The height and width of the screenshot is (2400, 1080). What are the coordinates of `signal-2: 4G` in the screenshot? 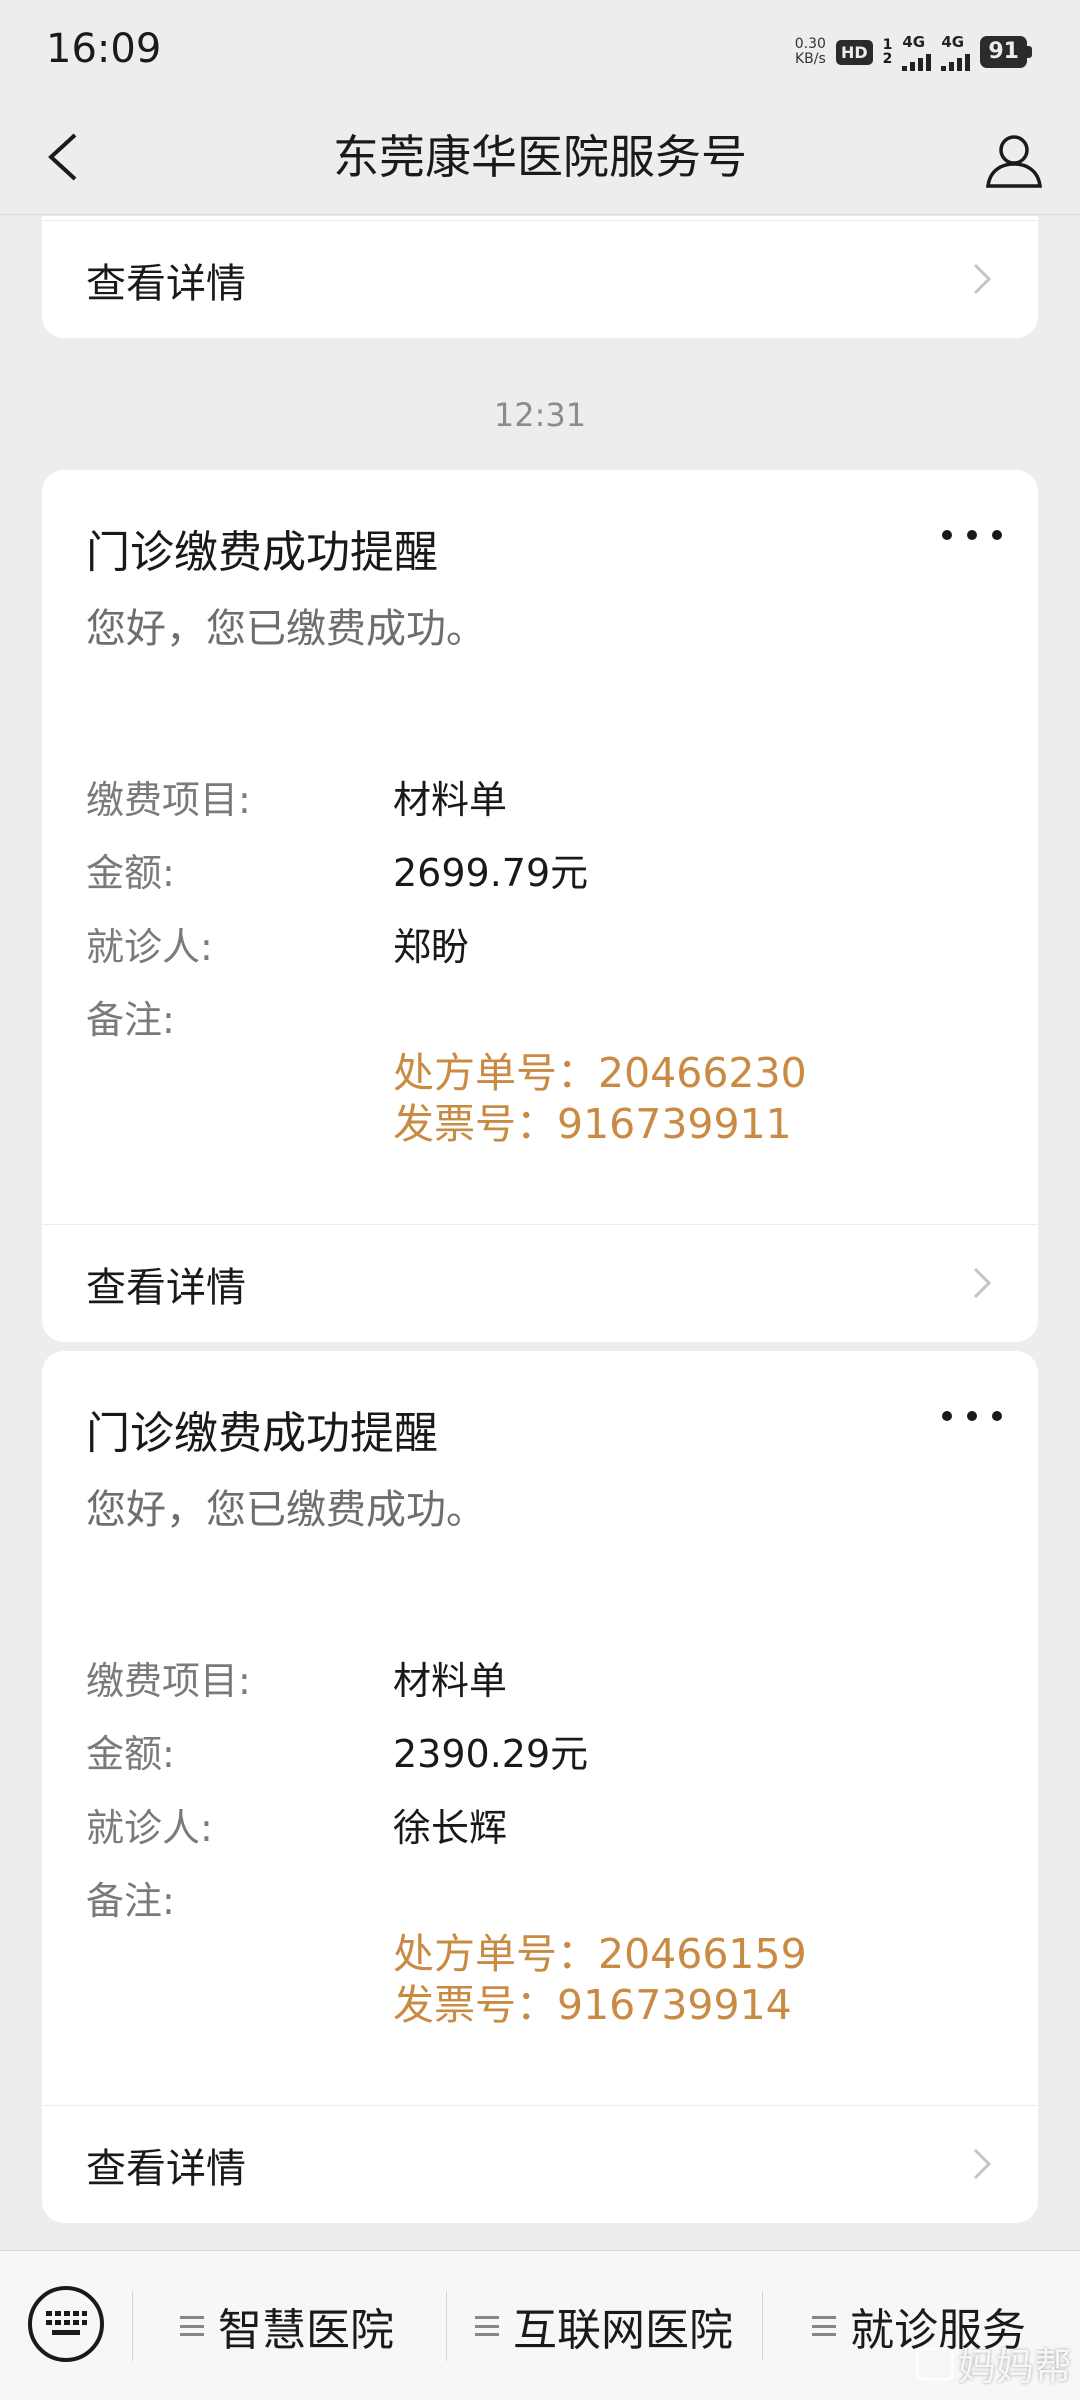 It's located at (956, 52).